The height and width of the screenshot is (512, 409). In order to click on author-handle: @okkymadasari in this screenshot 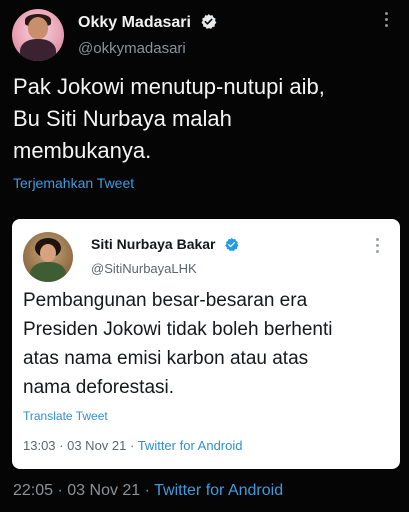, I will do `click(132, 48)`.